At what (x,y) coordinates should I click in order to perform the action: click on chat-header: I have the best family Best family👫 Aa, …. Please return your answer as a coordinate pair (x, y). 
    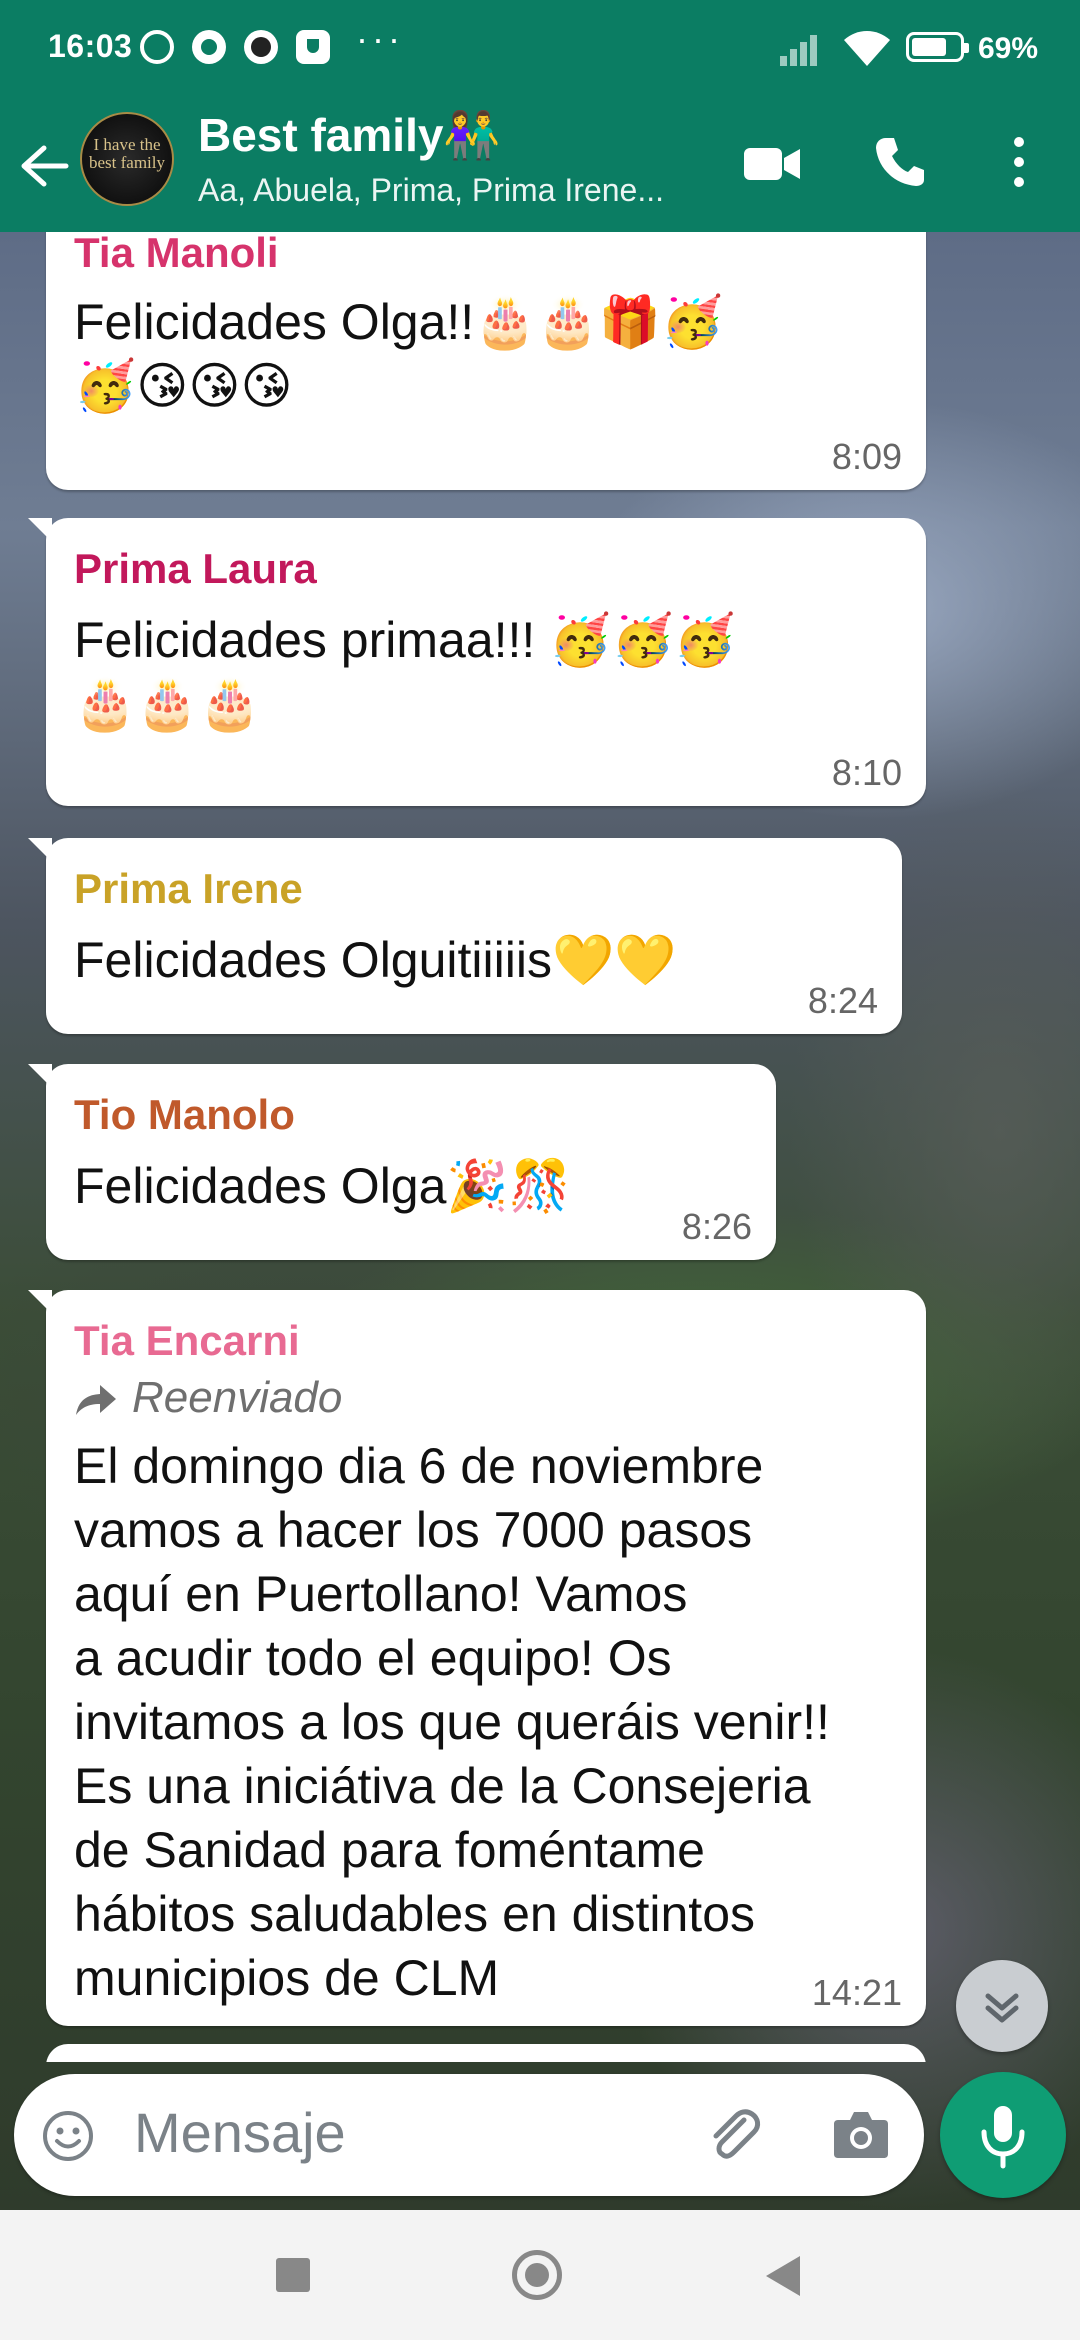
    Looking at the image, I should click on (540, 166).